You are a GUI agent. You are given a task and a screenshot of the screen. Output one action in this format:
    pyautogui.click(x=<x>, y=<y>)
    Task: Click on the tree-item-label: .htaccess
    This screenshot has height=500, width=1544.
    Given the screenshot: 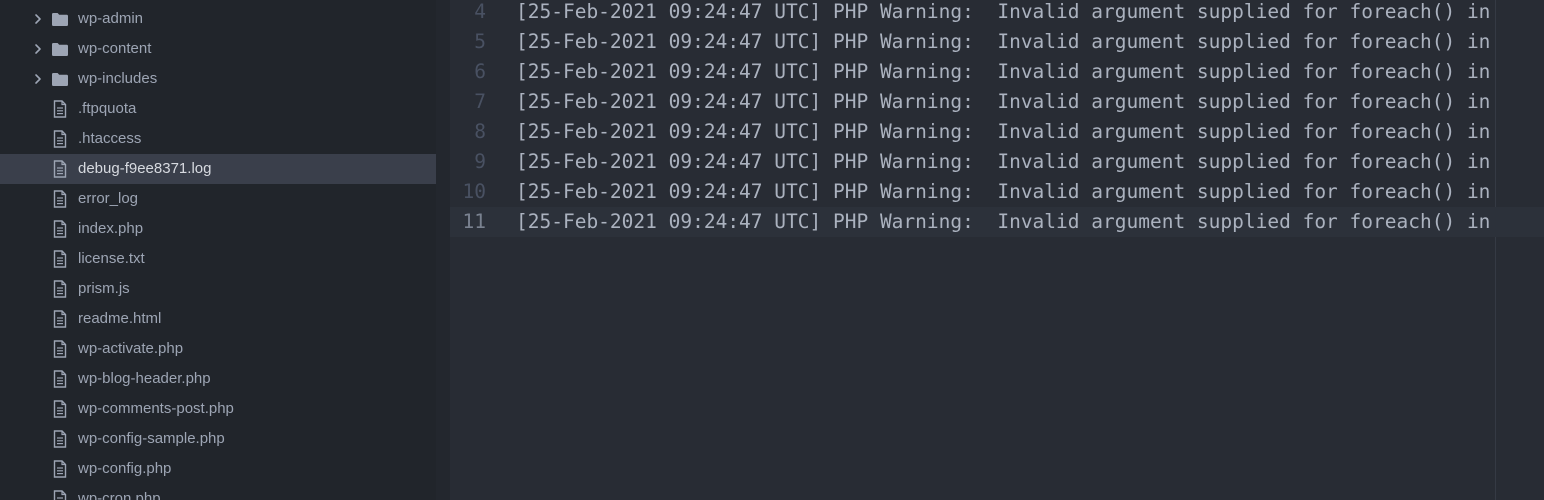 What is the action you would take?
    pyautogui.click(x=110, y=138)
    